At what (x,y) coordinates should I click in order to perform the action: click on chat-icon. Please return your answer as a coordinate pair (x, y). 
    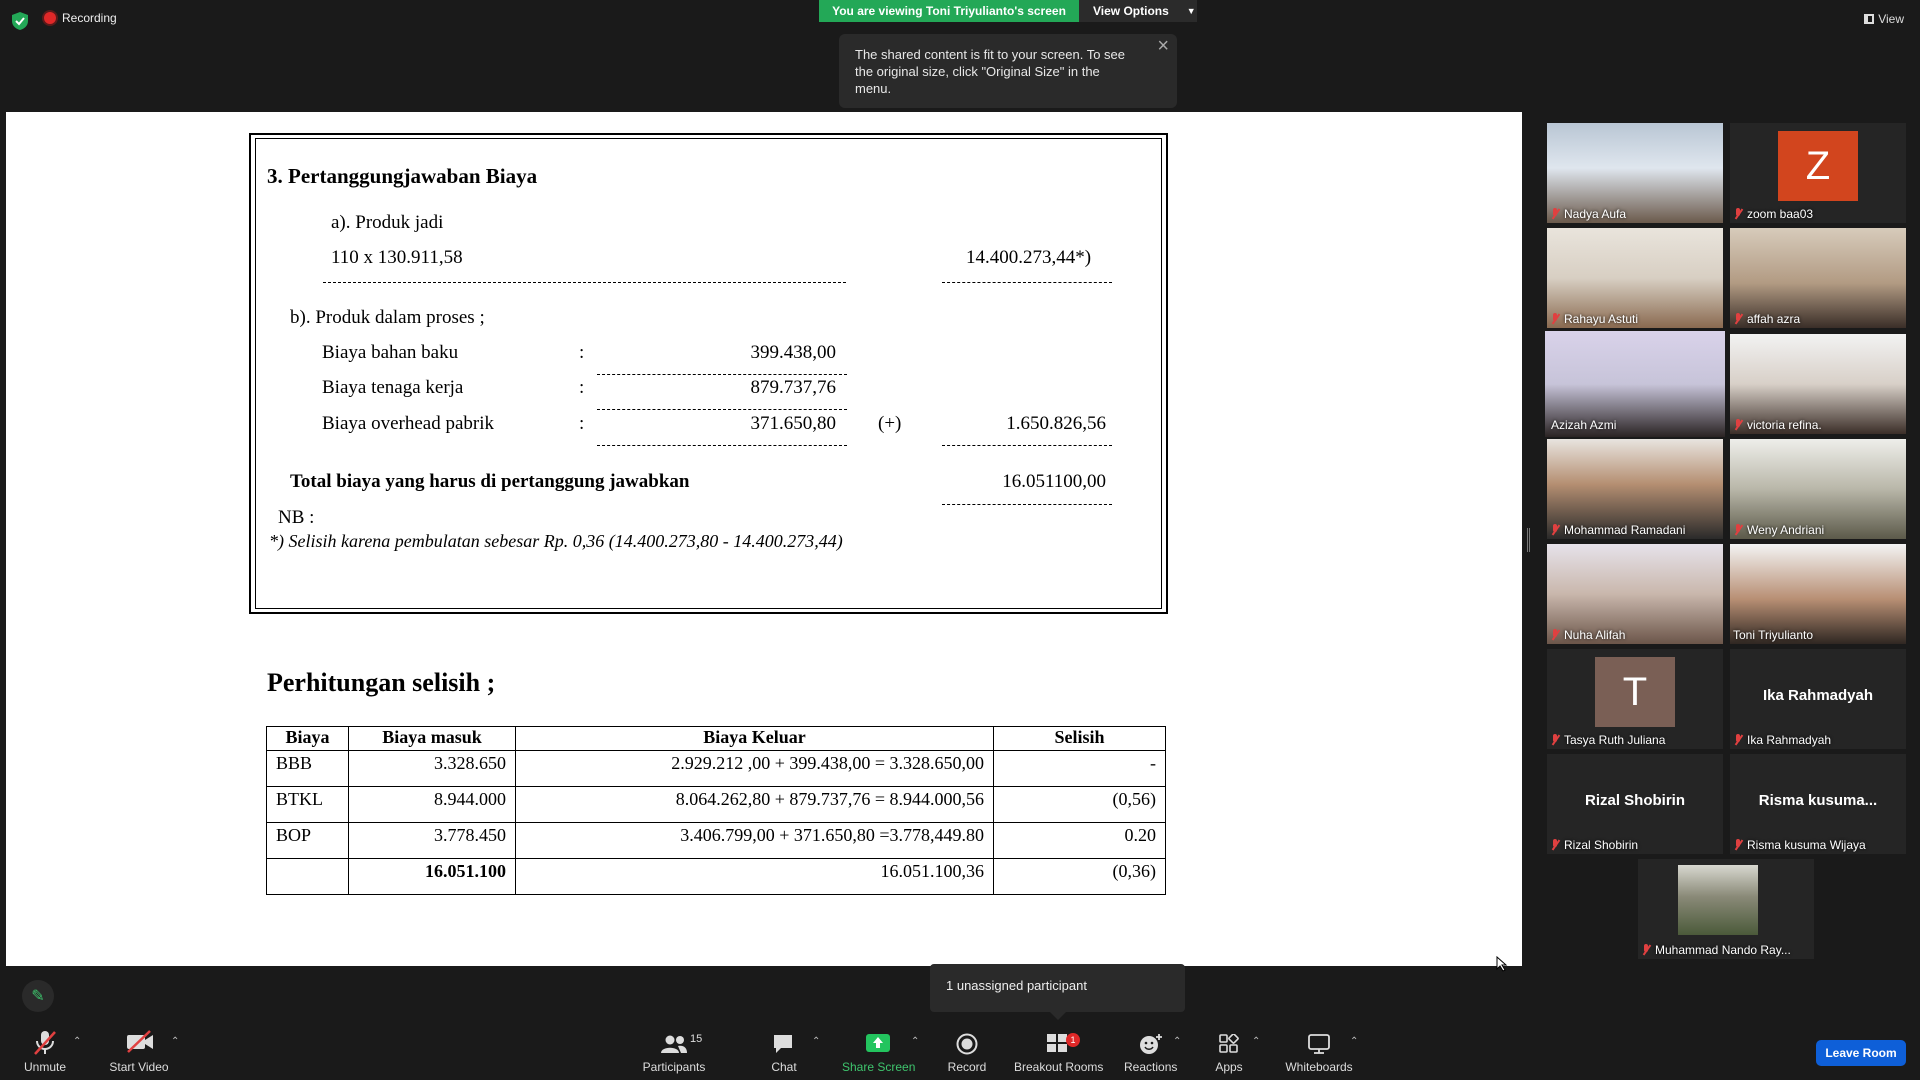
    Looking at the image, I should click on (783, 1044).